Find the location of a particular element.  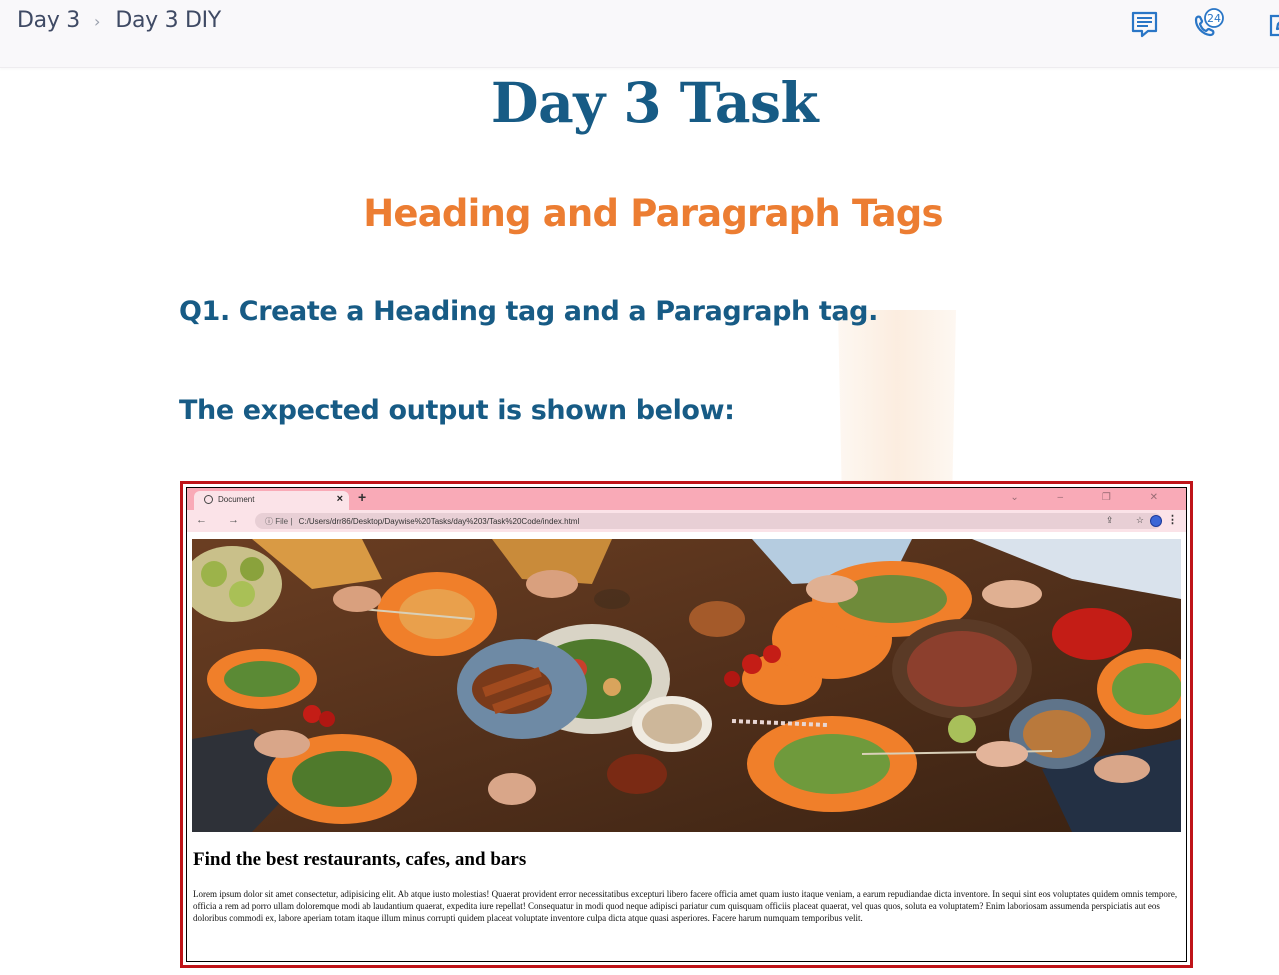

kebab-menu-icon: ⋮ is located at coordinates (1172, 520).